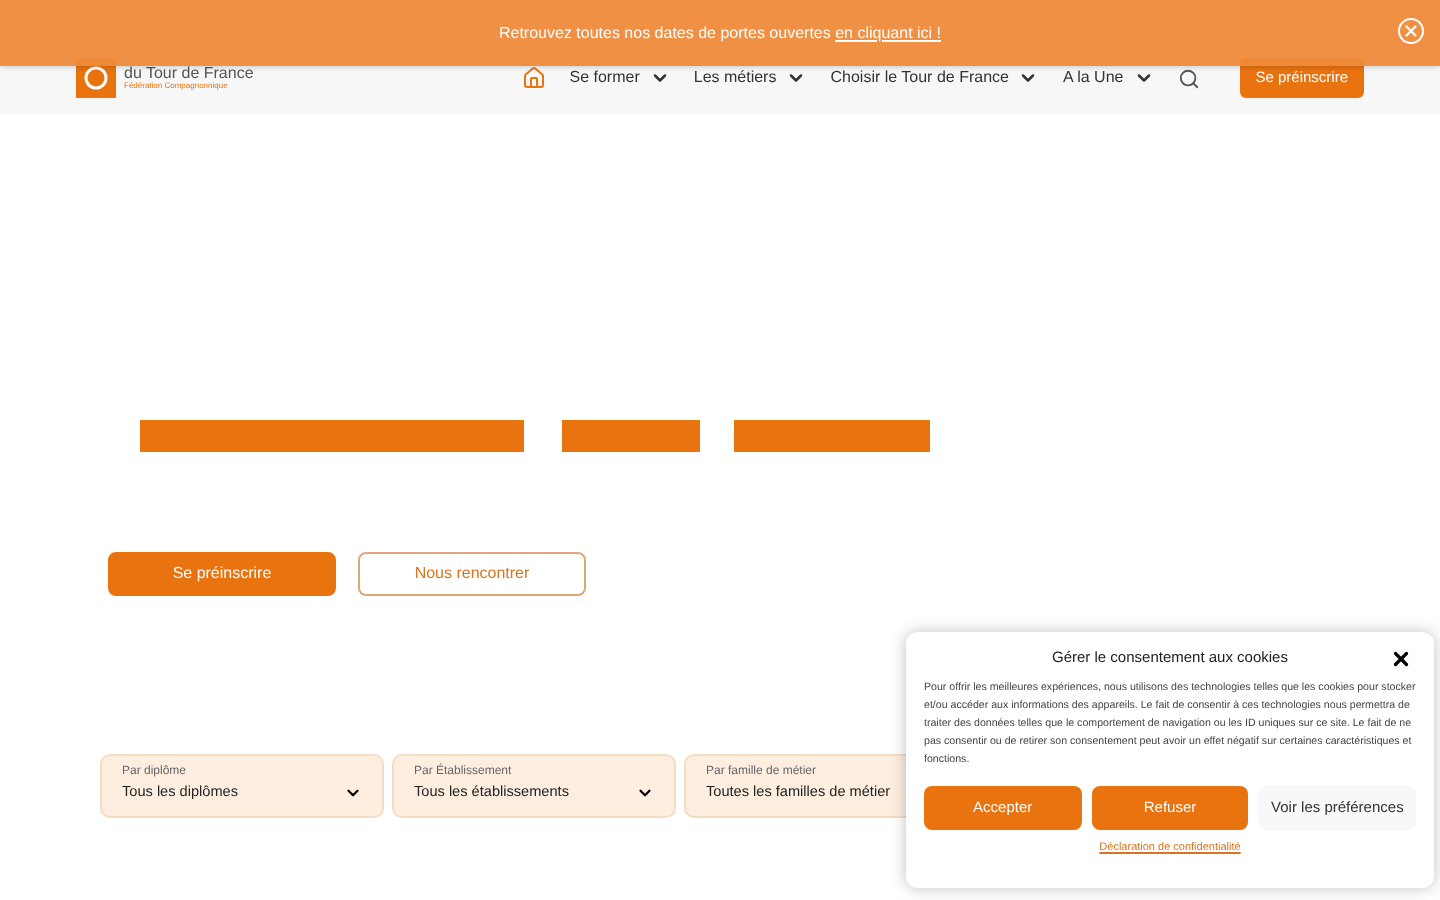 Image resolution: width=1440 pixels, height=900 pixels. What do you see at coordinates (934, 78) in the screenshot?
I see `nav-link: Choisir le Tour de France` at bounding box center [934, 78].